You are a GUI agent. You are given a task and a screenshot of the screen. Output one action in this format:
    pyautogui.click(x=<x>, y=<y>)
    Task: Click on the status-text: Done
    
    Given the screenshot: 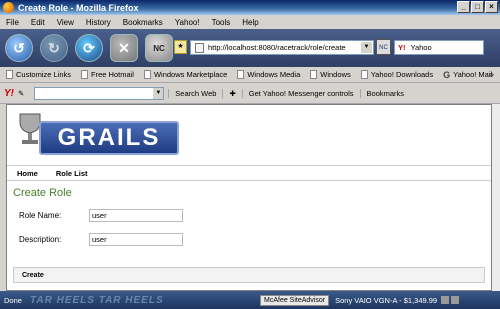 What is the action you would take?
    pyautogui.click(x=13, y=300)
    